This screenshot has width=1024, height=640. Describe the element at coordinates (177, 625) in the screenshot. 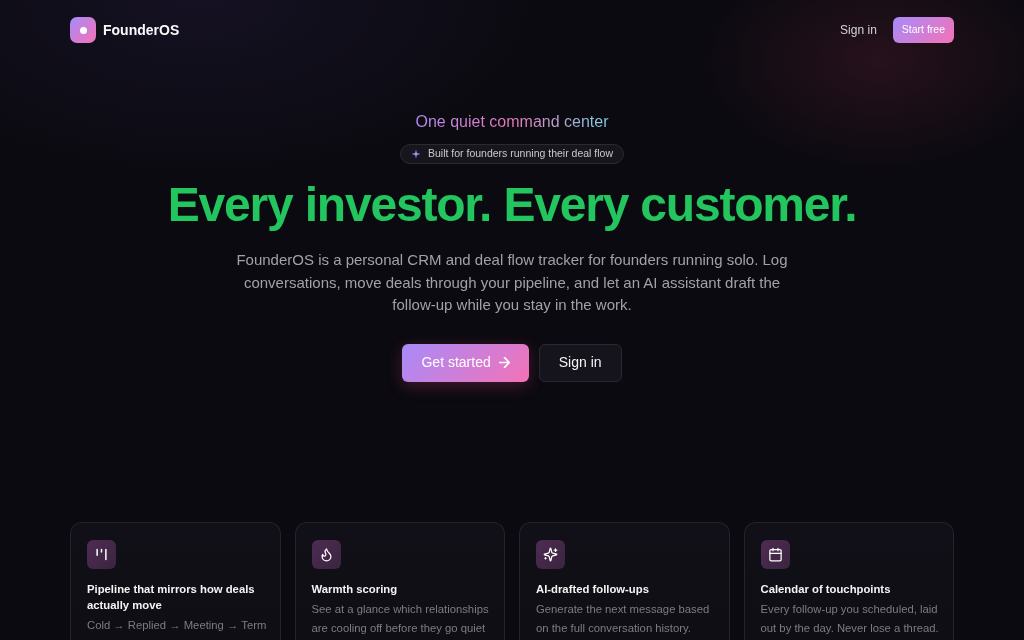

I see `feature-description: Cold → Replied → Meeting → Term` at that location.